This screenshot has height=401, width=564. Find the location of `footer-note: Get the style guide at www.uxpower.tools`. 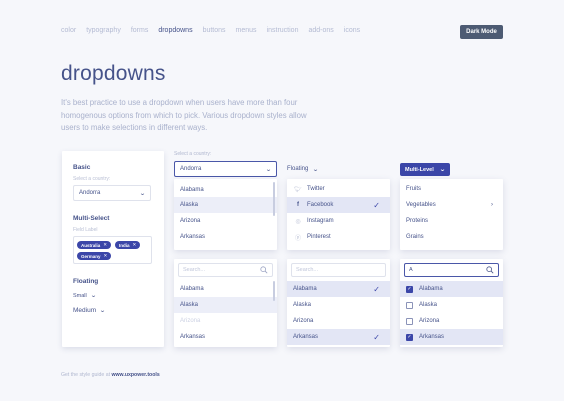

footer-note: Get the style guide at www.uxpower.tools is located at coordinates (110, 375).